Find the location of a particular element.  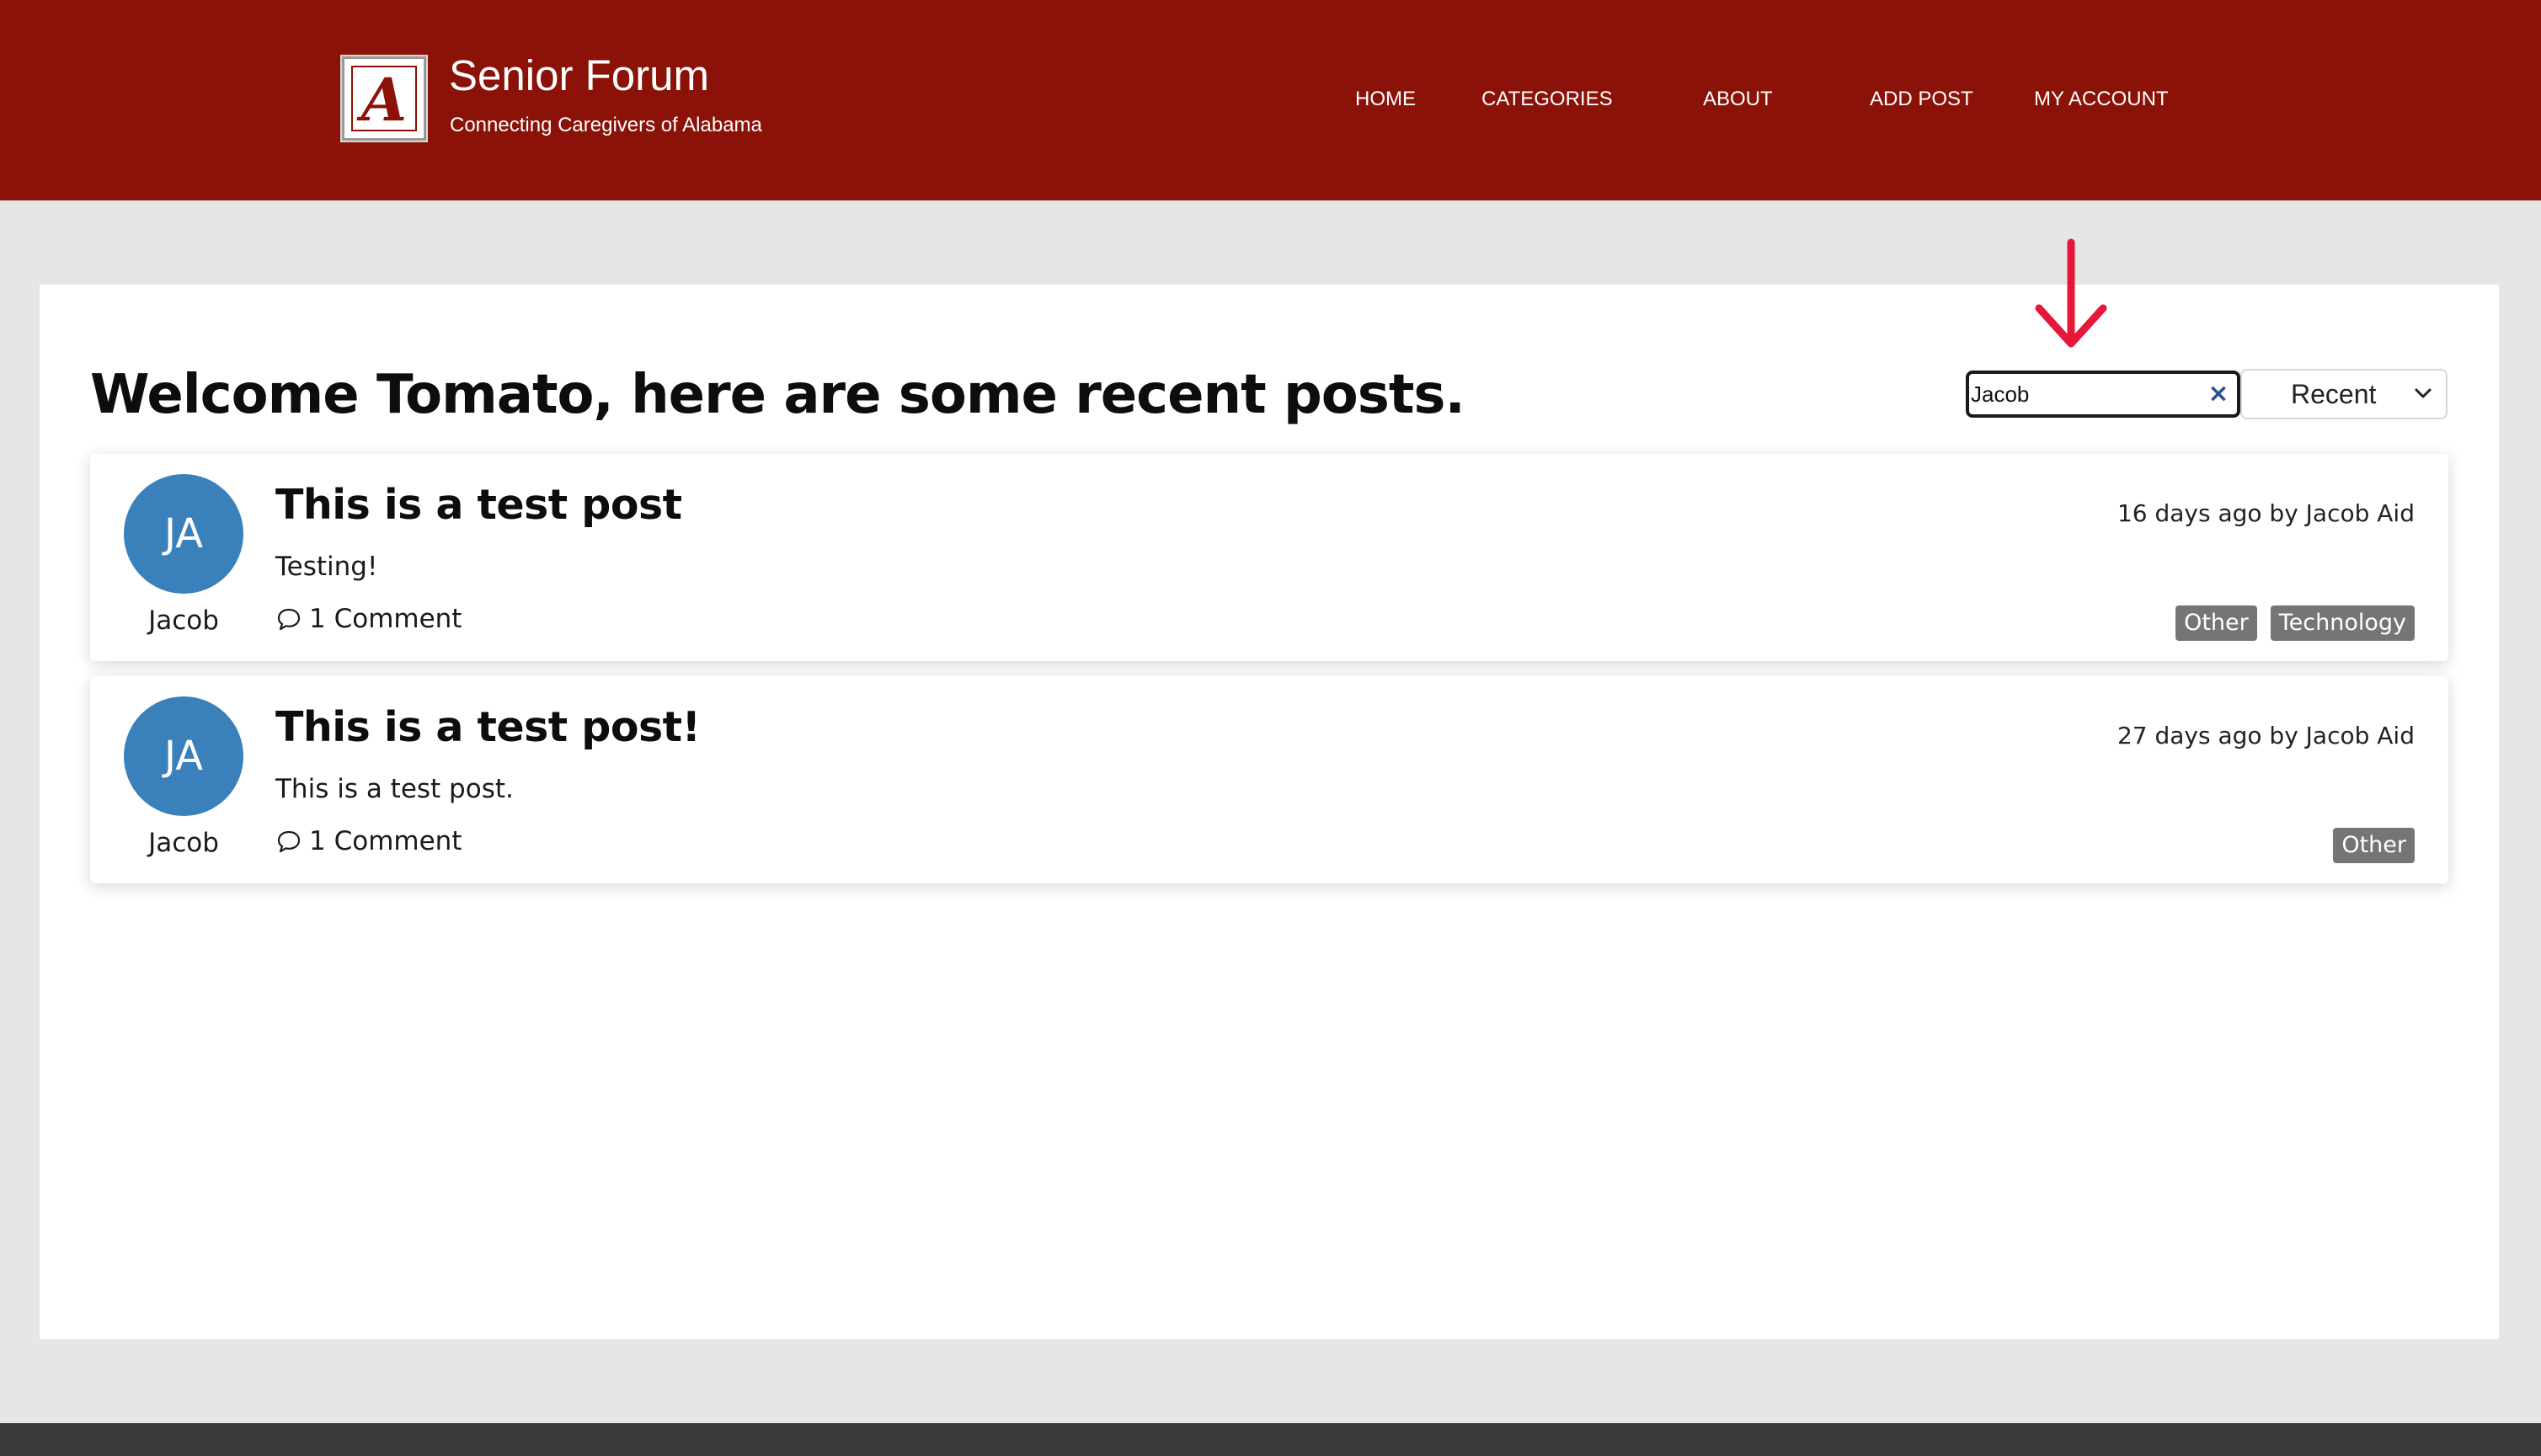

tag-list: Other Technology is located at coordinates (2295, 623).